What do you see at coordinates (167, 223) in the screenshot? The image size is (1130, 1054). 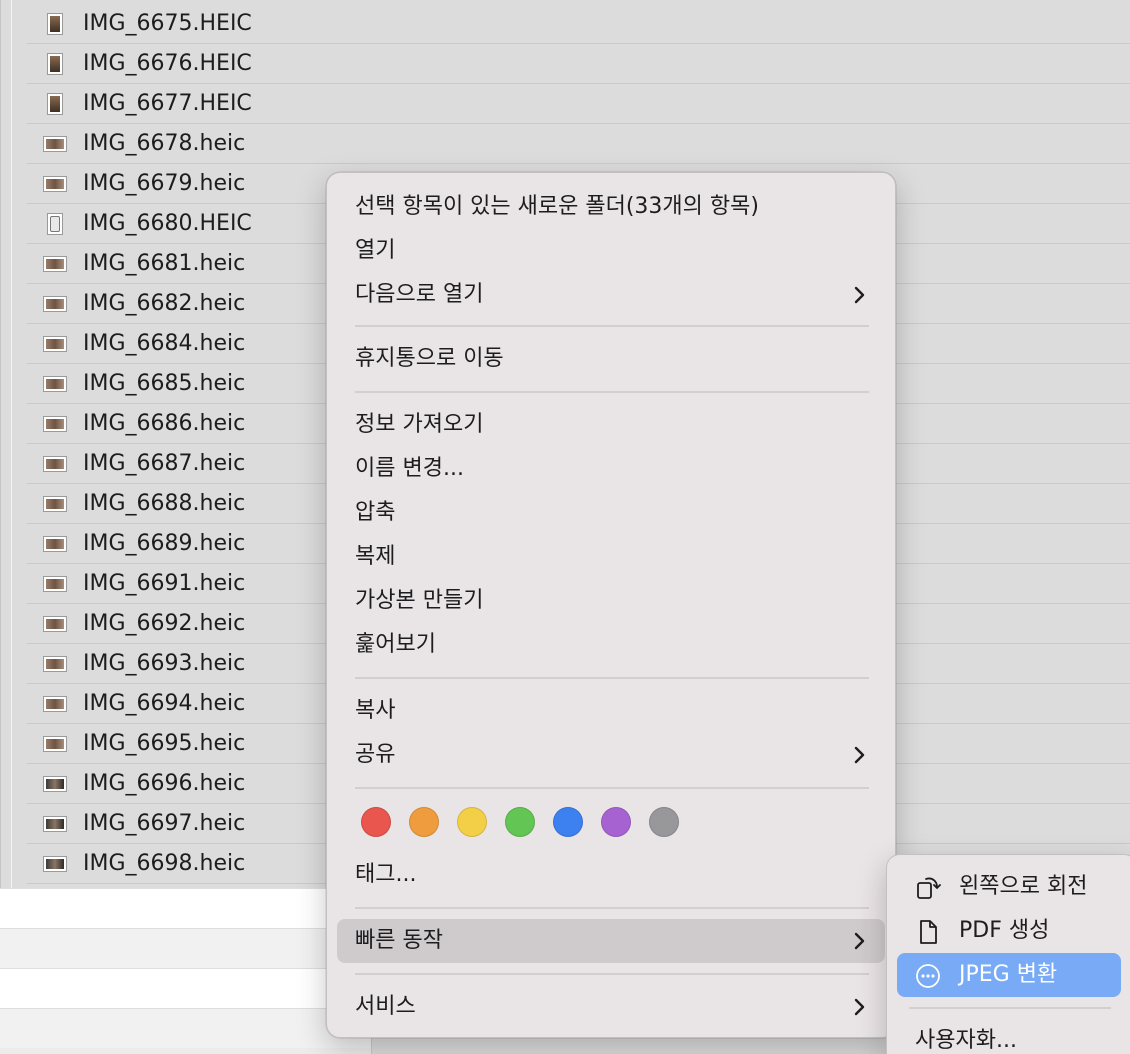 I see `file-name: IMG_6680.HEIC` at bounding box center [167, 223].